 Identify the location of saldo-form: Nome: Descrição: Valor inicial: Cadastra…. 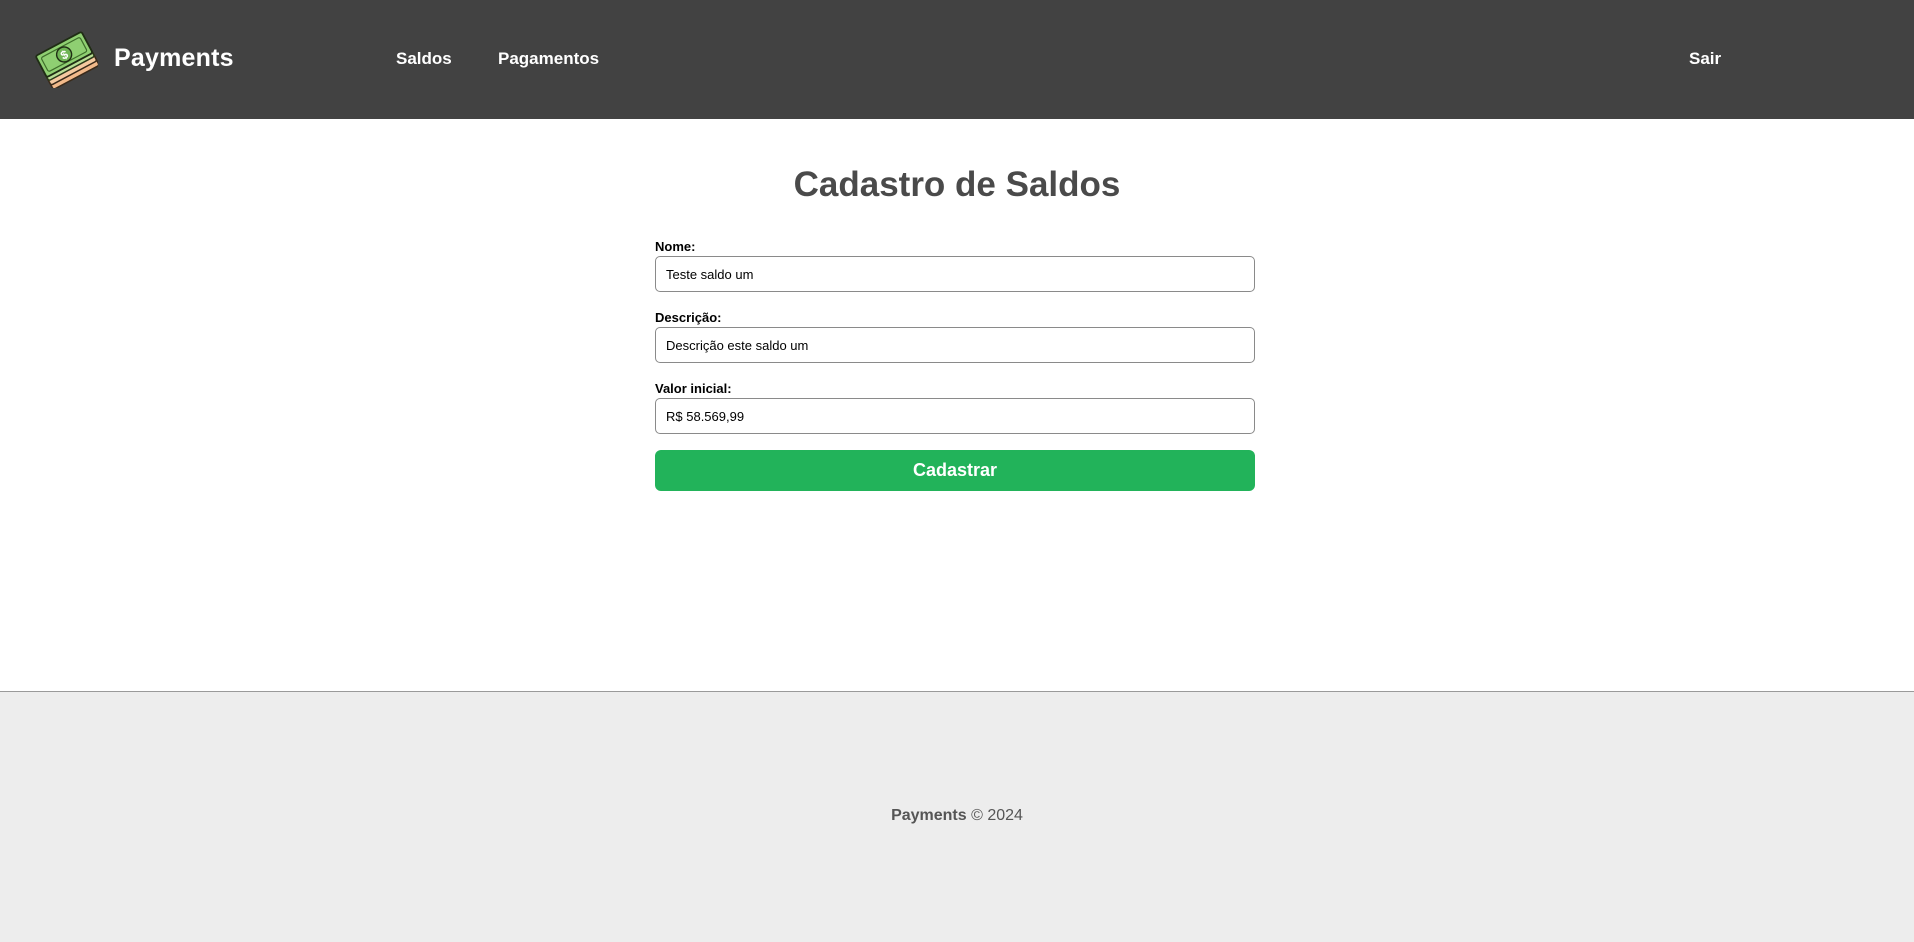
(955, 365).